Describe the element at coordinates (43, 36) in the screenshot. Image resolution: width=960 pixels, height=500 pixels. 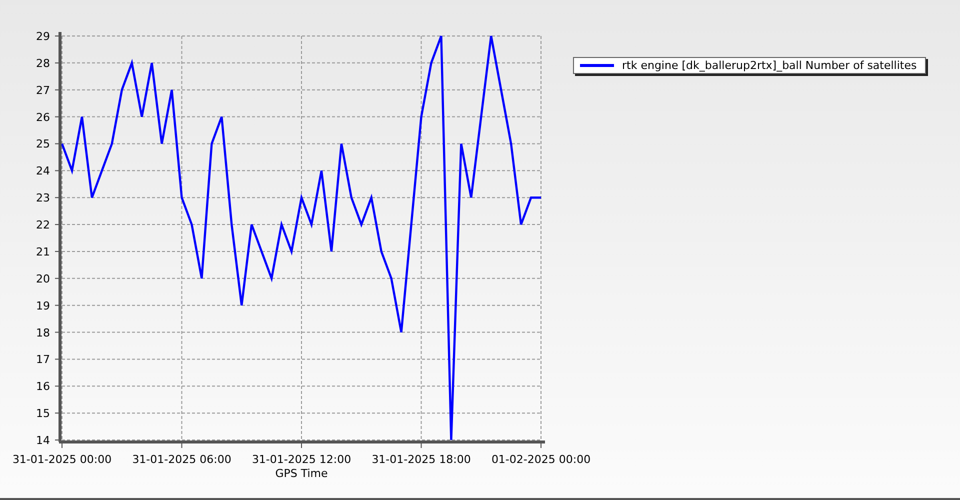
I see `tick-label: 29` at that location.